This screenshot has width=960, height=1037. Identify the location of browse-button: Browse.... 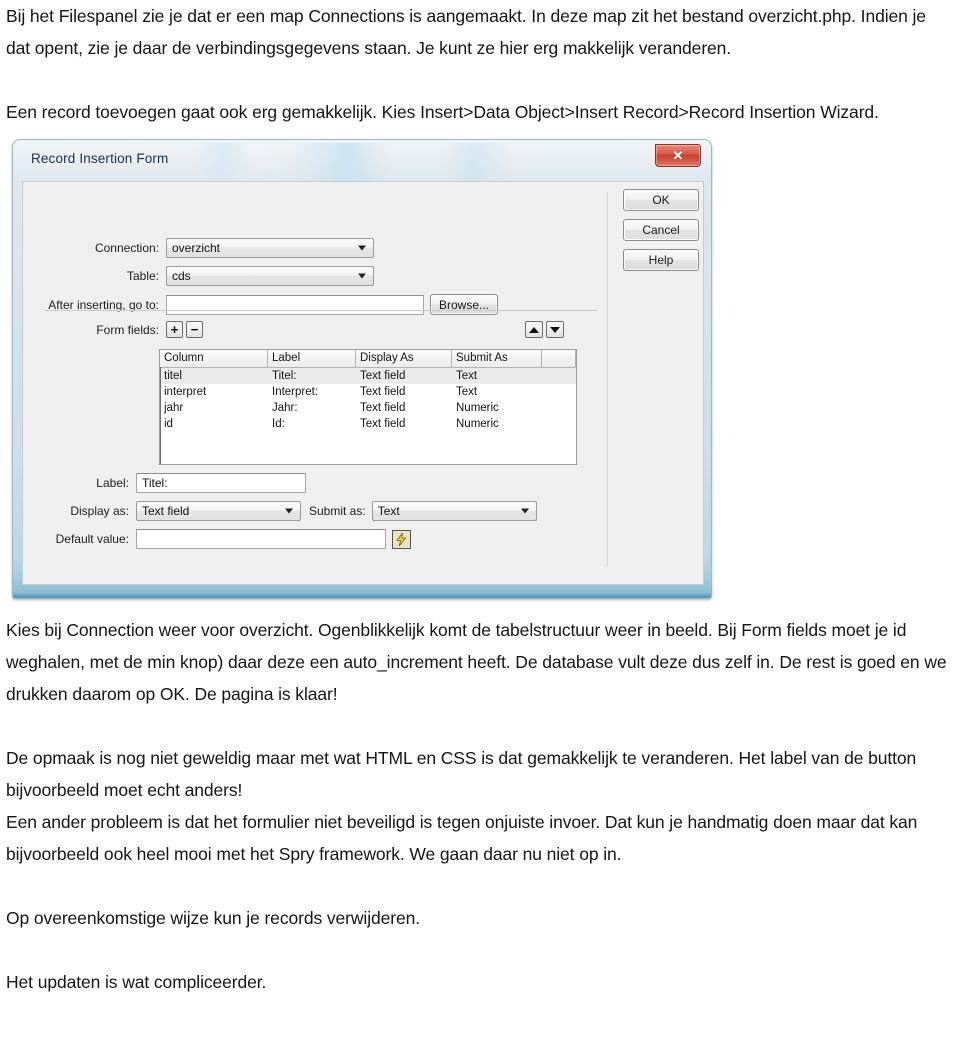
(464, 304).